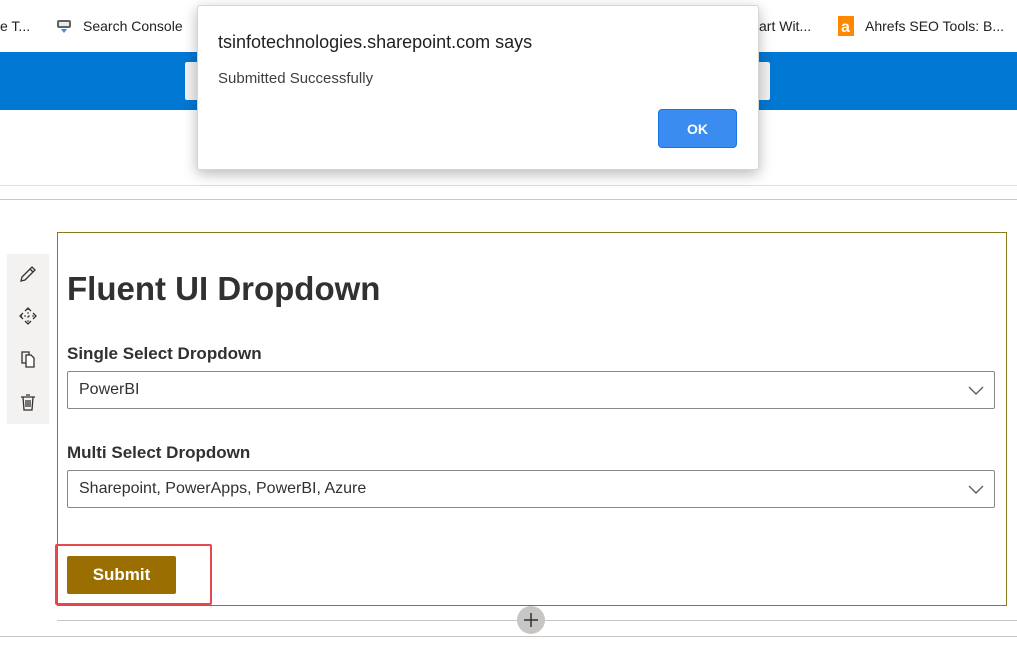 The width and height of the screenshot is (1017, 647). What do you see at coordinates (64, 28) in the screenshot?
I see `search-console-icon` at bounding box center [64, 28].